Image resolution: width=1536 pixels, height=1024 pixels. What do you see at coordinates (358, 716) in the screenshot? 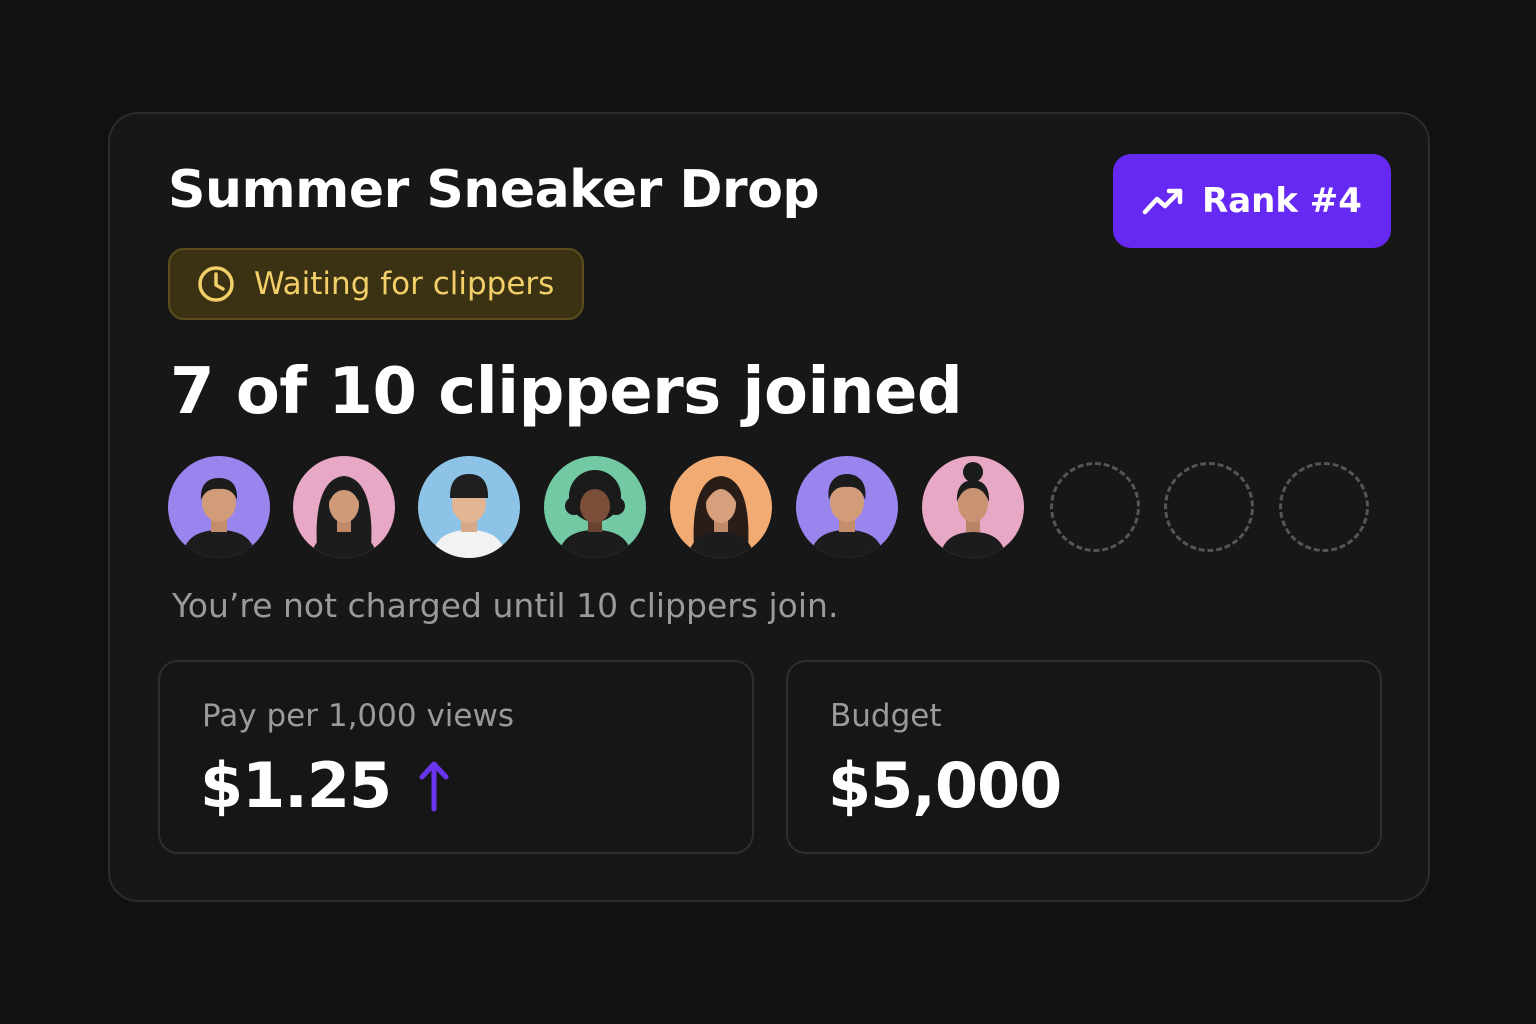
I see `pay-rate-label: Pay per 1,000 views` at bounding box center [358, 716].